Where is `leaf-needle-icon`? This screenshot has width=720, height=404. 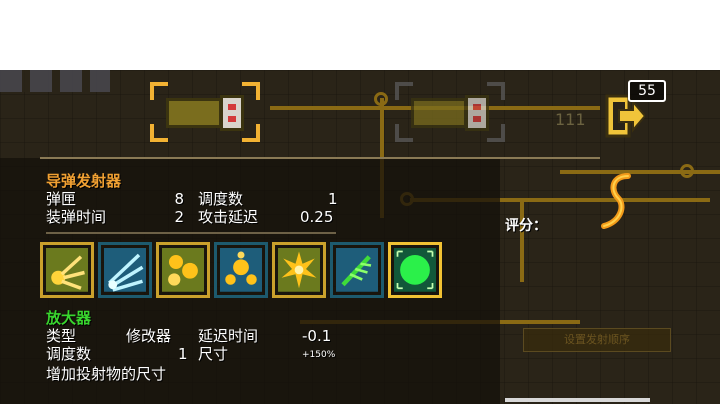
leaf-needle-icon is located at coordinates (357, 270).